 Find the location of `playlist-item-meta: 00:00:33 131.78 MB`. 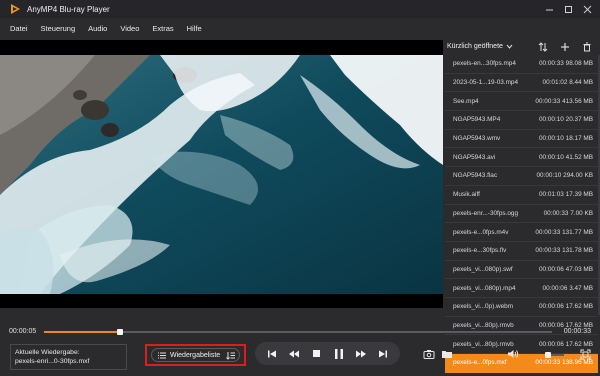

playlist-item-meta: 00:00:33 131.78 MB is located at coordinates (564, 251).